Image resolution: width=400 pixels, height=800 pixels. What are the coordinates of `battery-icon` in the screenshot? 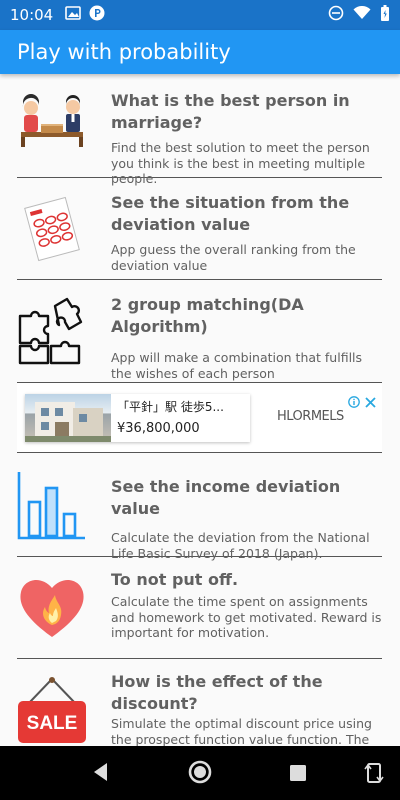 It's located at (385, 15).